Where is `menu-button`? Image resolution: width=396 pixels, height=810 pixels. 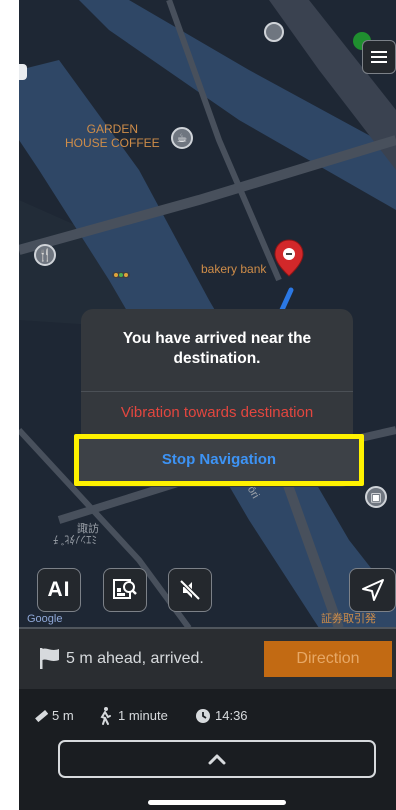 menu-button is located at coordinates (379, 57).